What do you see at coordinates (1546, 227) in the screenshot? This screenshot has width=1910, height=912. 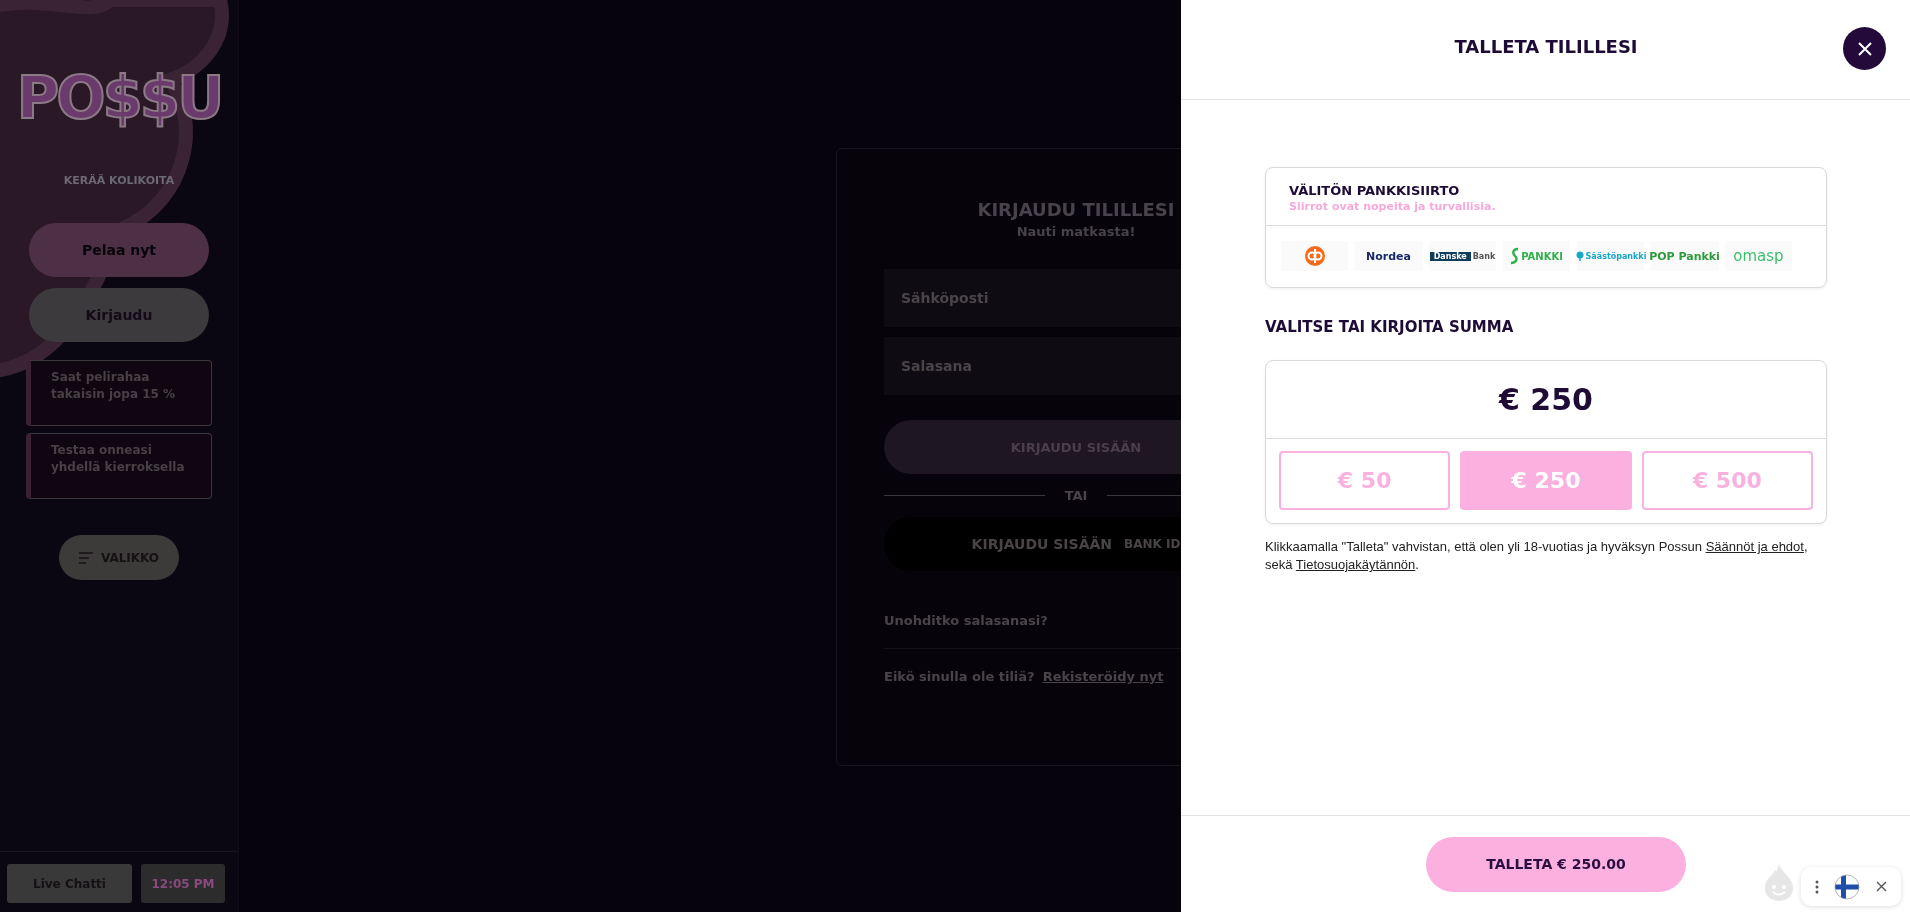 I see `bank-transfer-card: VÄLITÖN PANKKISIIRTO Siirrot ovat nopeita ja turvallisia. Nordea Danske Bank PANKKI Säästöpankki POP Pankki omasp` at bounding box center [1546, 227].